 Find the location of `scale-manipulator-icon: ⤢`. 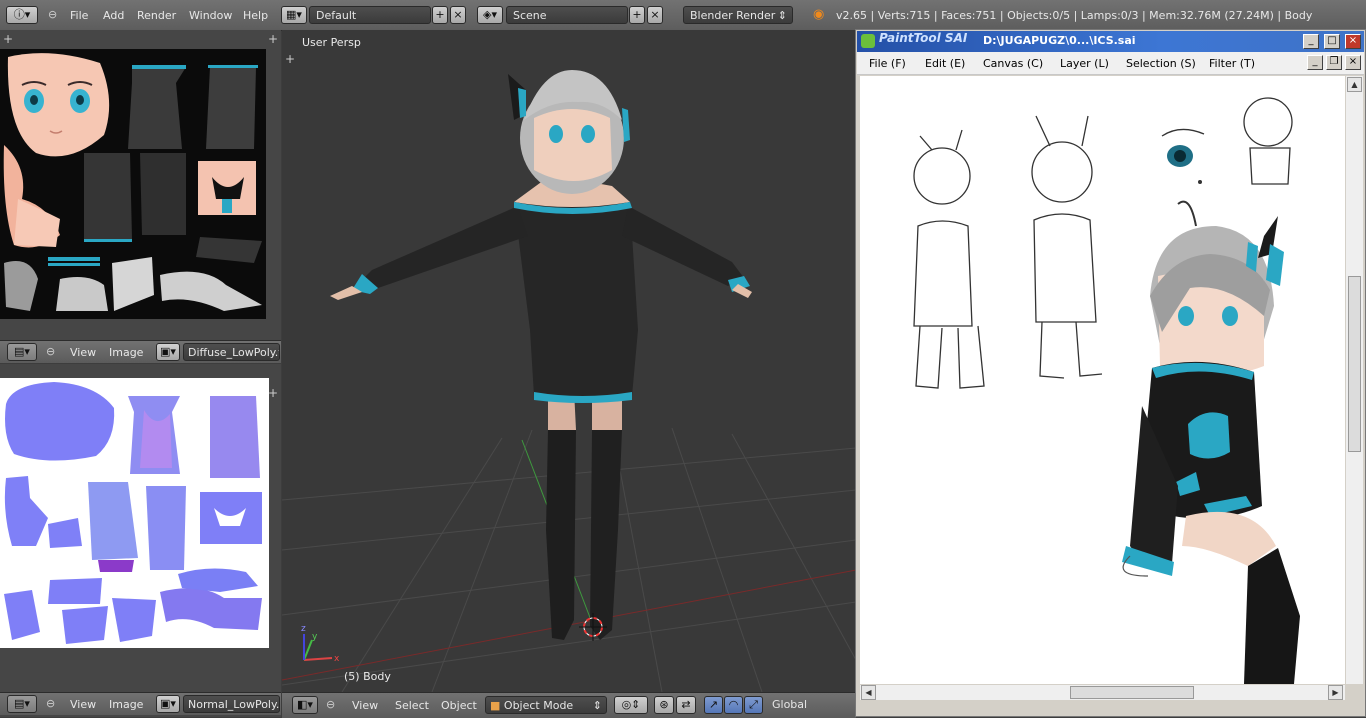

scale-manipulator-icon: ⤢ is located at coordinates (753, 705).